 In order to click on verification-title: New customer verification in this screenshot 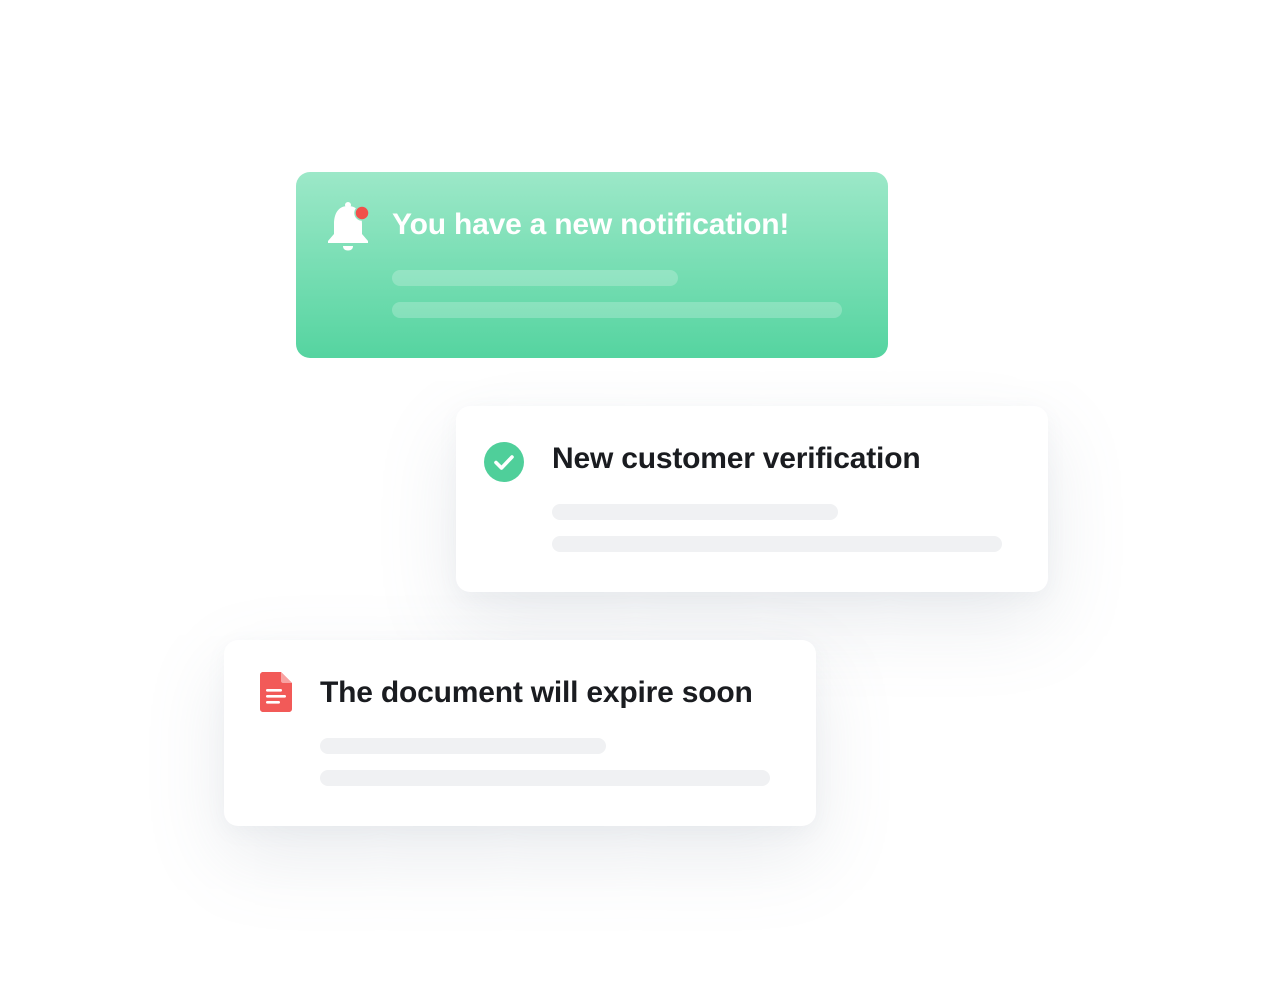, I will do `click(736, 458)`.